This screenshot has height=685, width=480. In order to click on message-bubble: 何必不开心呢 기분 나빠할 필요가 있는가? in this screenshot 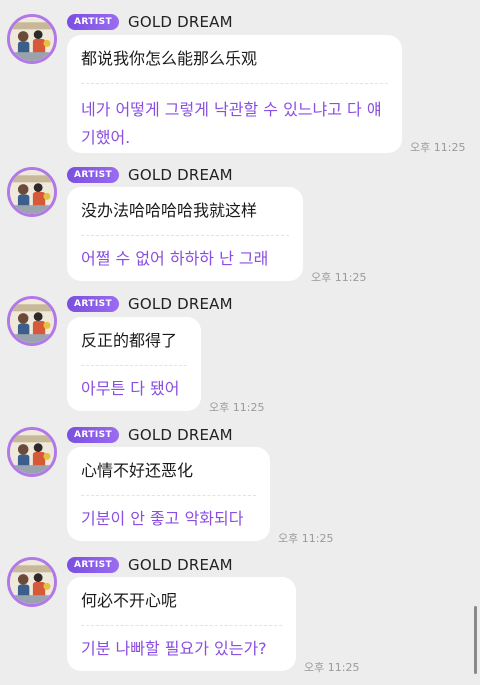, I will do `click(181, 624)`.